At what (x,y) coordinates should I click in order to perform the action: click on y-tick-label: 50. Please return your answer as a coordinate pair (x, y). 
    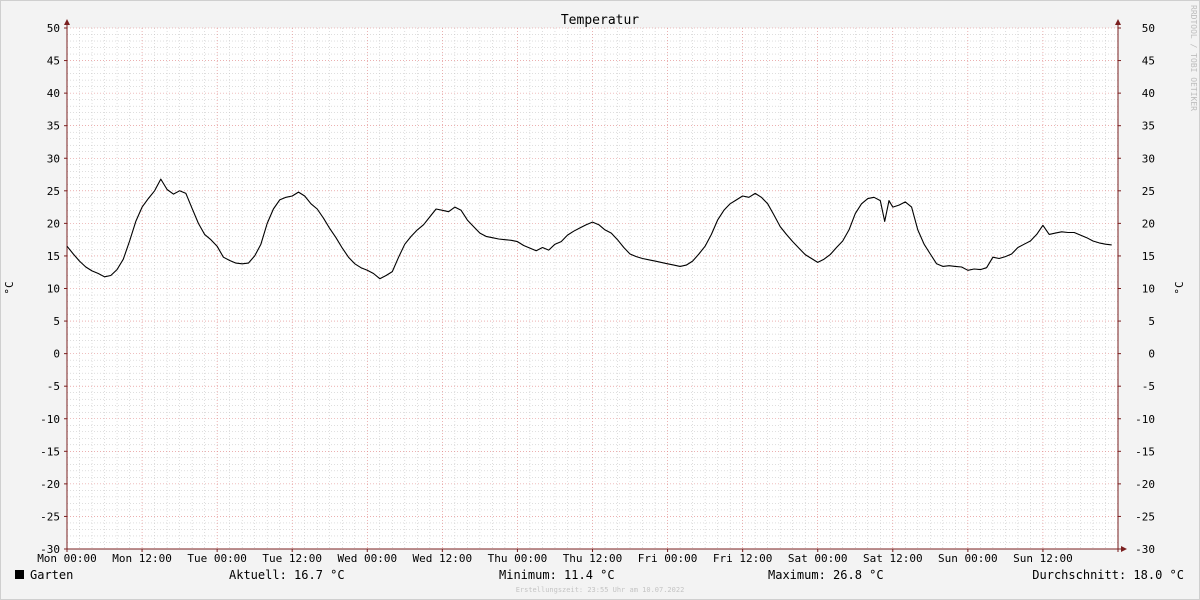
    Looking at the image, I should click on (53, 28).